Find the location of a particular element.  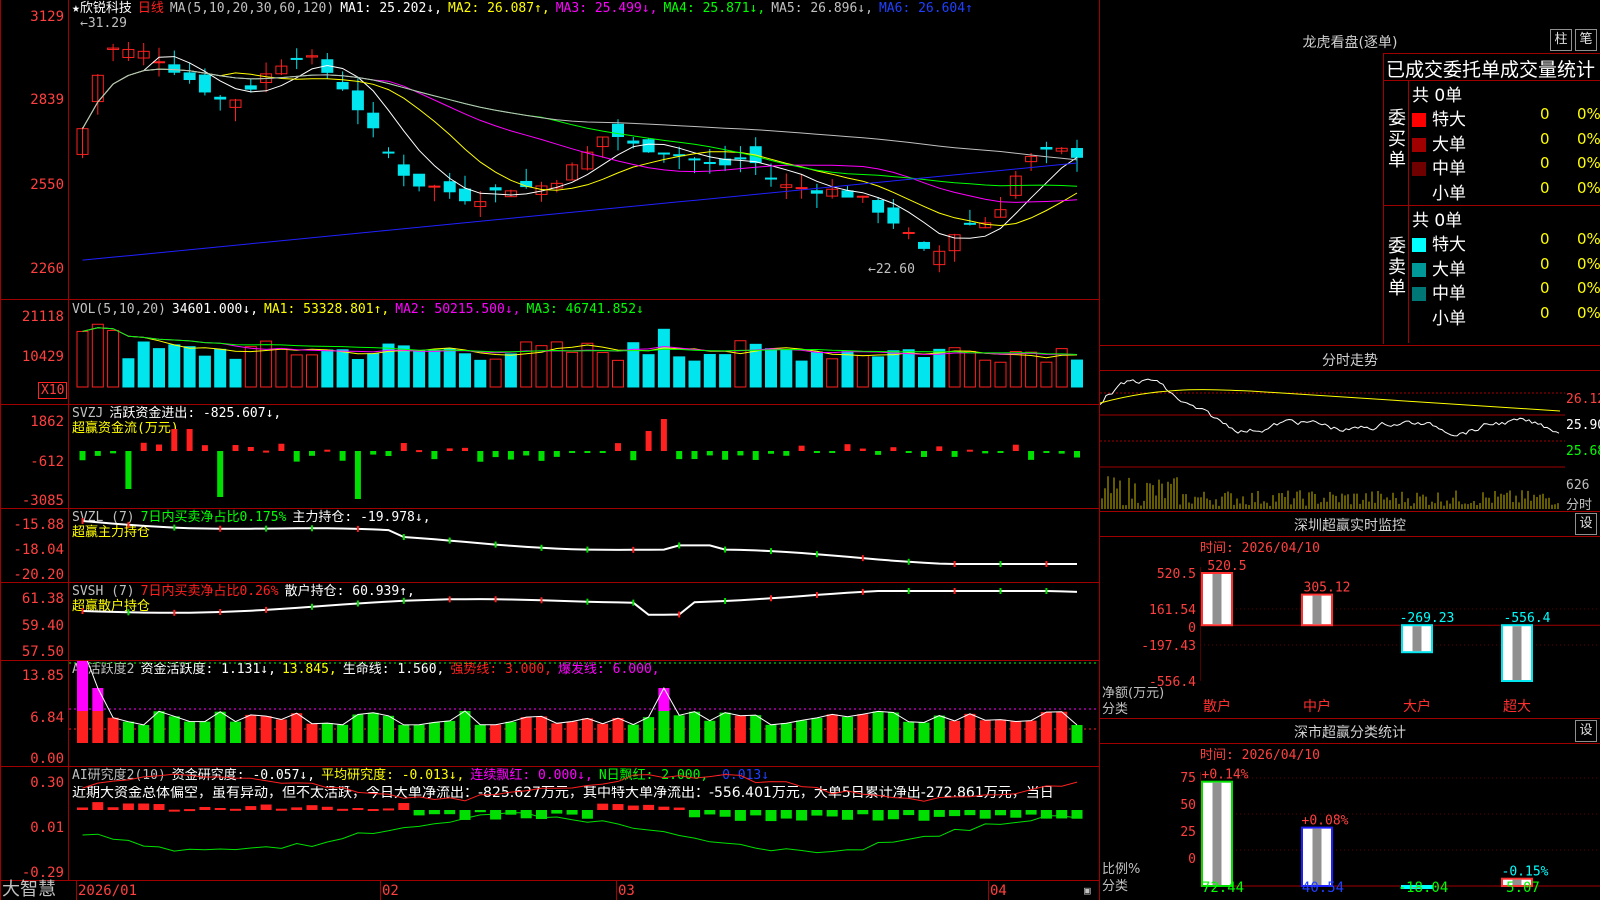

ai-activity-chart is located at coordinates (584, 713).